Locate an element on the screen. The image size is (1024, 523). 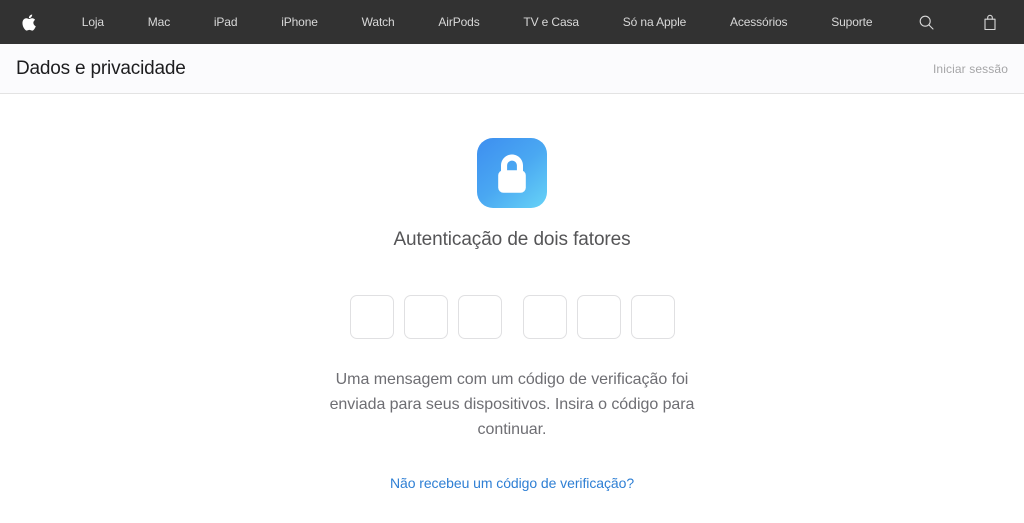
nav-item-mac: Mac is located at coordinates (159, 22).